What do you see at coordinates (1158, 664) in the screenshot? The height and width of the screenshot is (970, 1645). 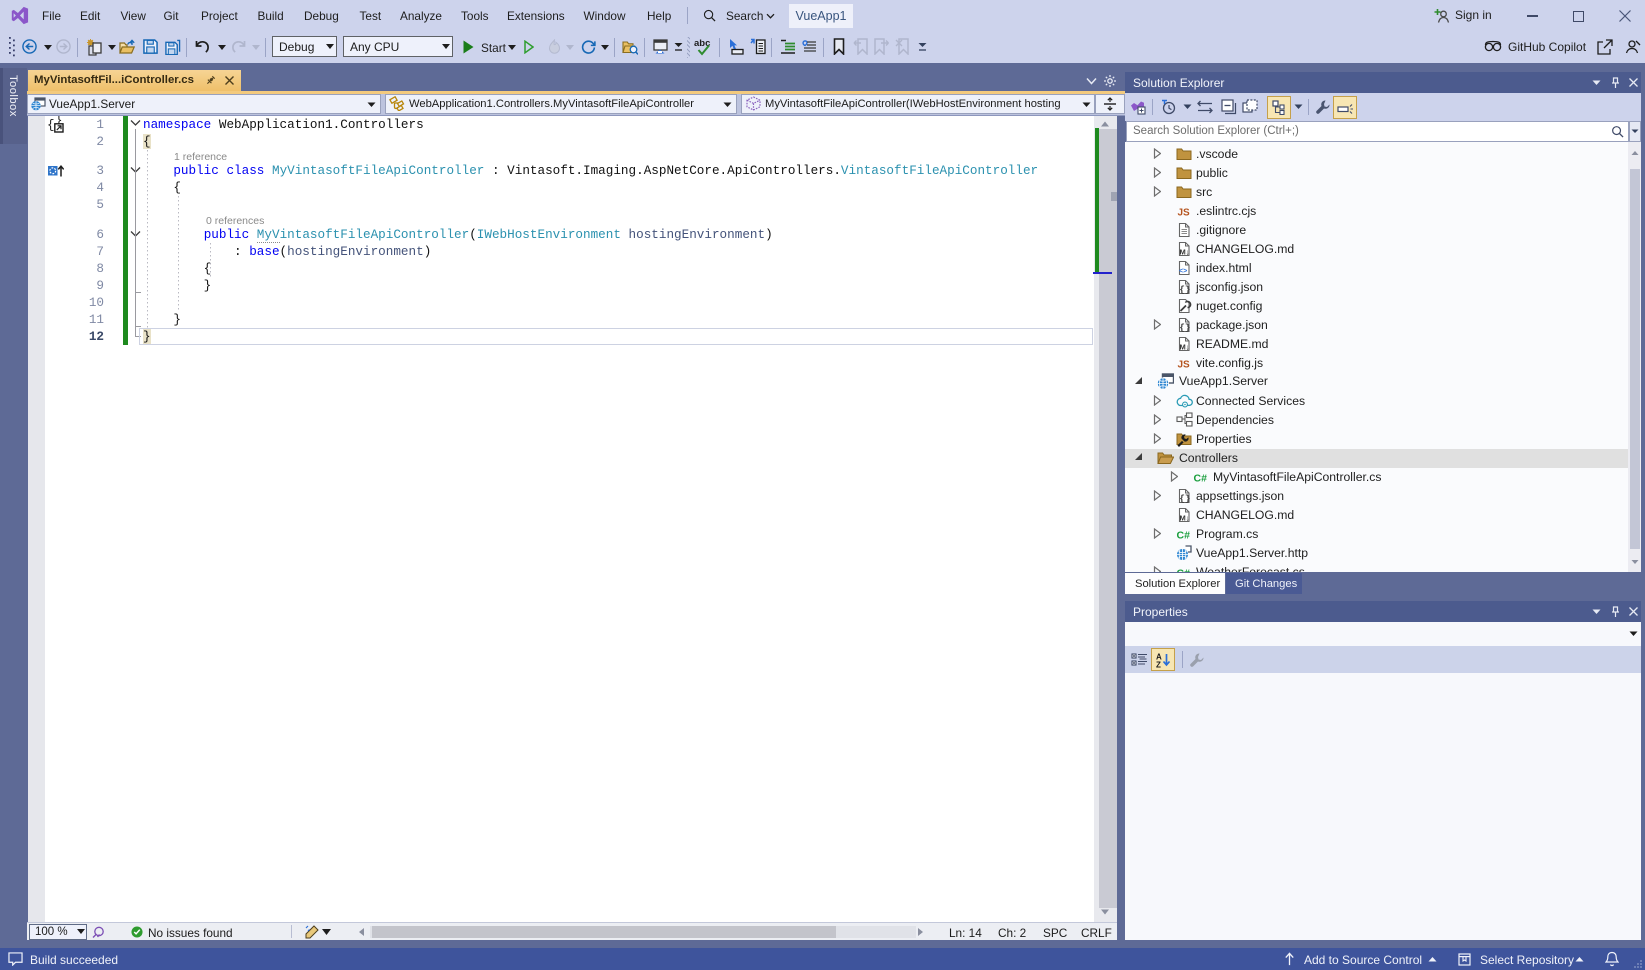 I see `svg-text: Z` at bounding box center [1158, 664].